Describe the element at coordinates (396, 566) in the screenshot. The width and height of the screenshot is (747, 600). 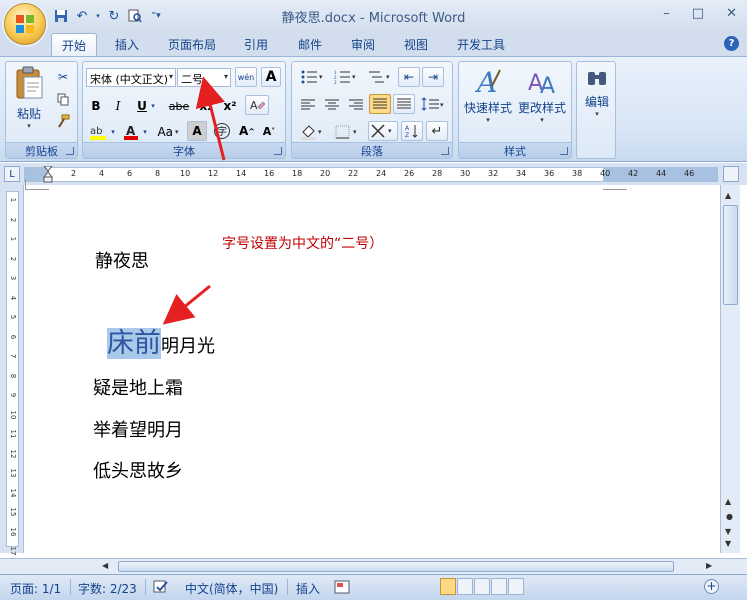
I see `horizontal-scroll-thumb` at that location.